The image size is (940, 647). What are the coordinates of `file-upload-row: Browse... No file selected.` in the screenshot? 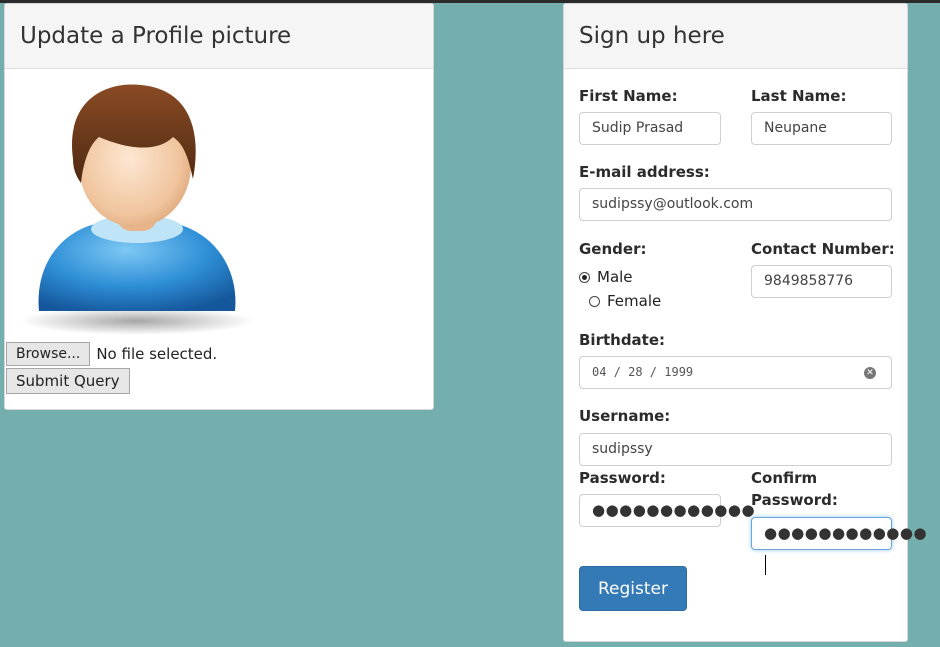 It's located at (111, 354).